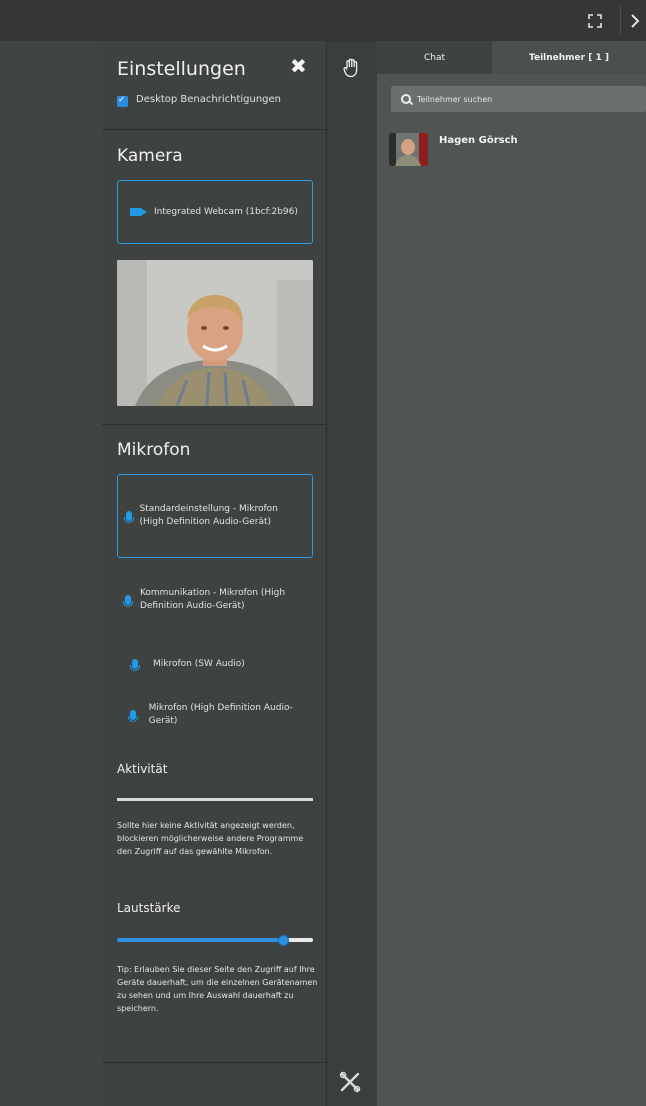 Image resolution: width=646 pixels, height=1106 pixels. Describe the element at coordinates (478, 140) in the screenshot. I see `participant-name: Hagen Görsch` at that location.